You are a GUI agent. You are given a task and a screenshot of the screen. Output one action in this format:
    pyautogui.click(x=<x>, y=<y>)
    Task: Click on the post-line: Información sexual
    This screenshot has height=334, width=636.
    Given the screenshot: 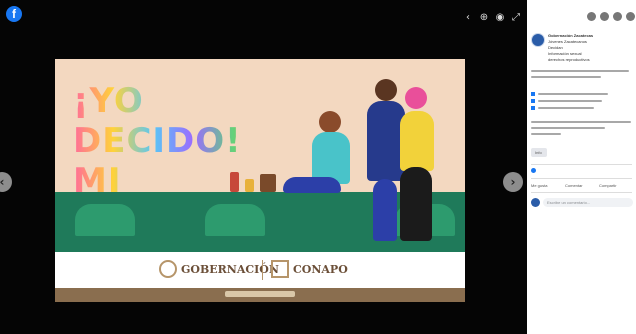 What is the action you would take?
    pyautogui.click(x=565, y=53)
    